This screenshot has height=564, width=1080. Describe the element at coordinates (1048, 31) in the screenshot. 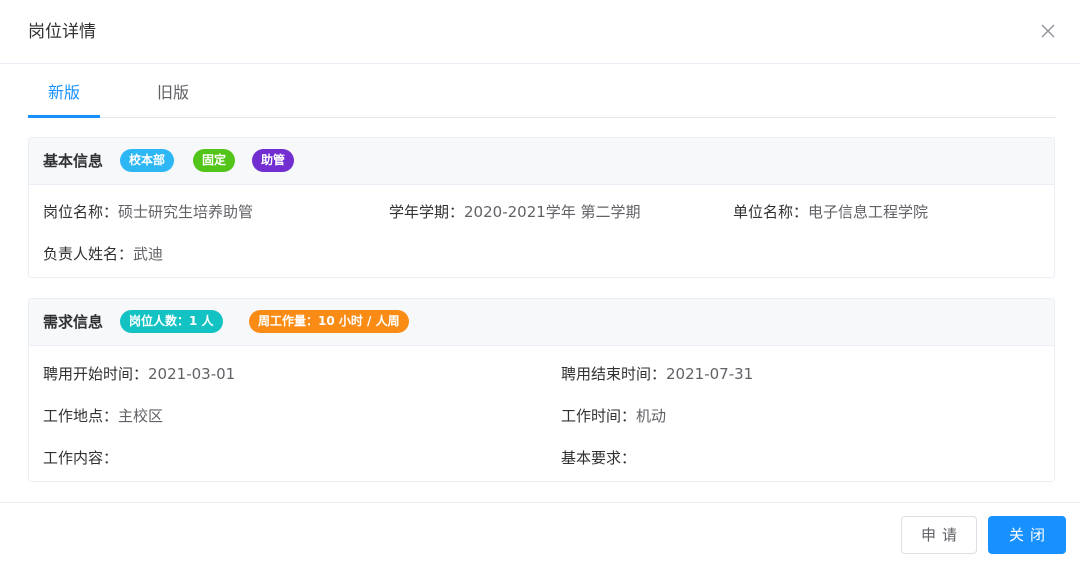

I see `close-icon` at that location.